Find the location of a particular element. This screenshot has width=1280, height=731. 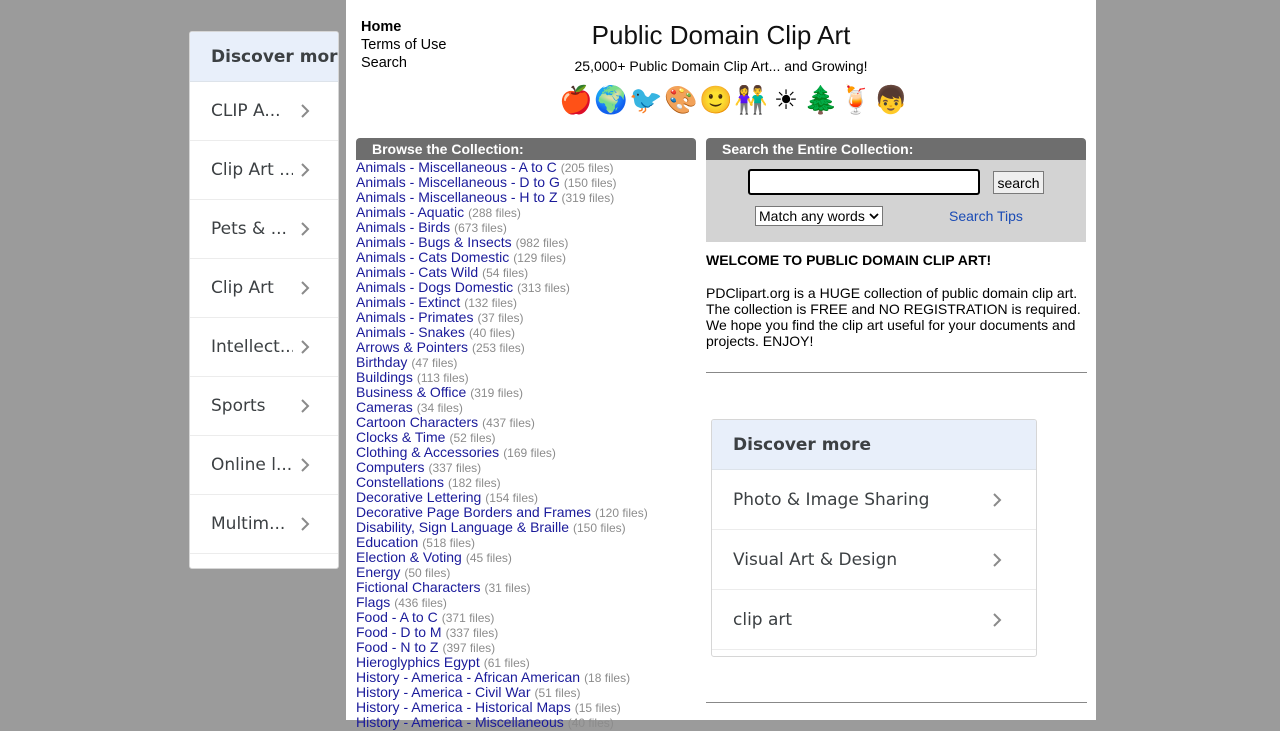

category-link: Cartoon Characters is located at coordinates (417, 422).